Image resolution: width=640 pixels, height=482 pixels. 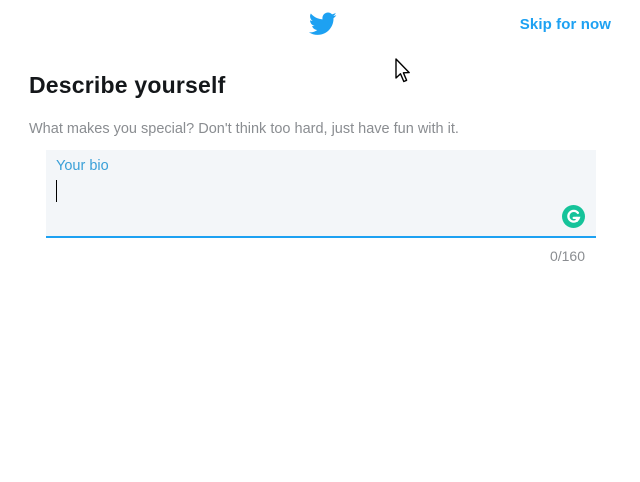 I want to click on mouse-pointer-icon, so click(x=403, y=71).